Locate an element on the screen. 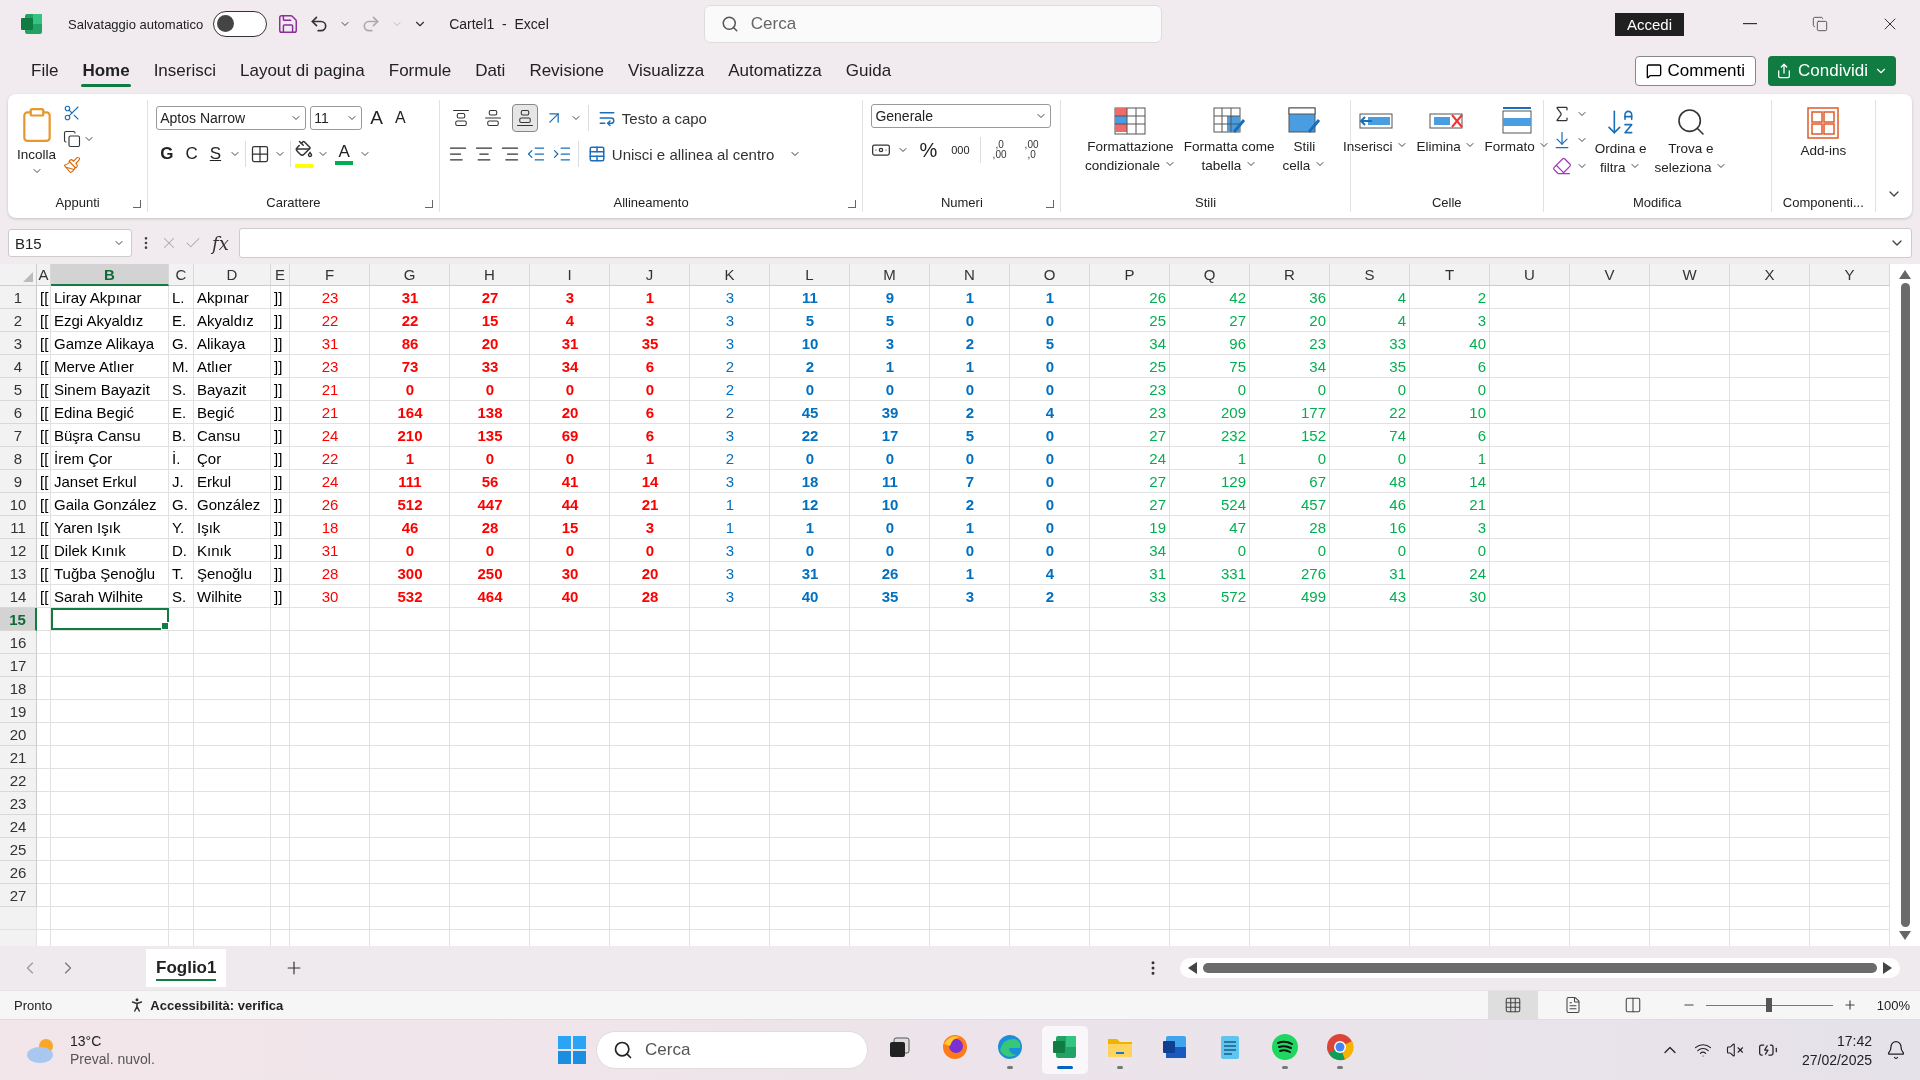 Image resolution: width=1920 pixels, height=1080 pixels. ribbon-button: Inserisci is located at coordinates (1376, 130).